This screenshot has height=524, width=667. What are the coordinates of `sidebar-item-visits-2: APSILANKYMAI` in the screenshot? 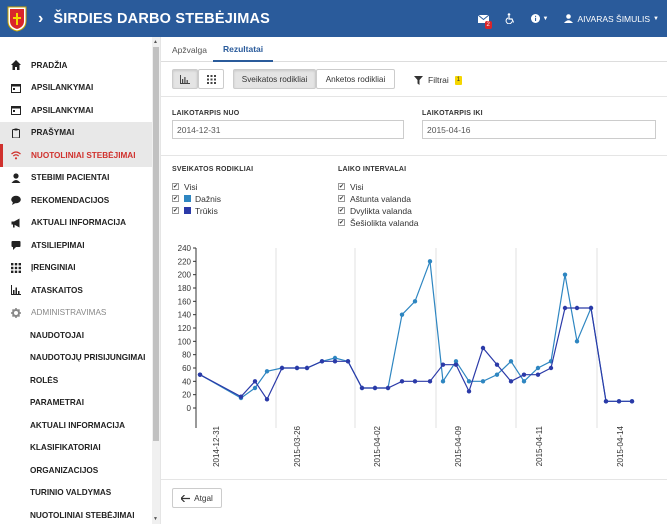 It's located at (76, 110).